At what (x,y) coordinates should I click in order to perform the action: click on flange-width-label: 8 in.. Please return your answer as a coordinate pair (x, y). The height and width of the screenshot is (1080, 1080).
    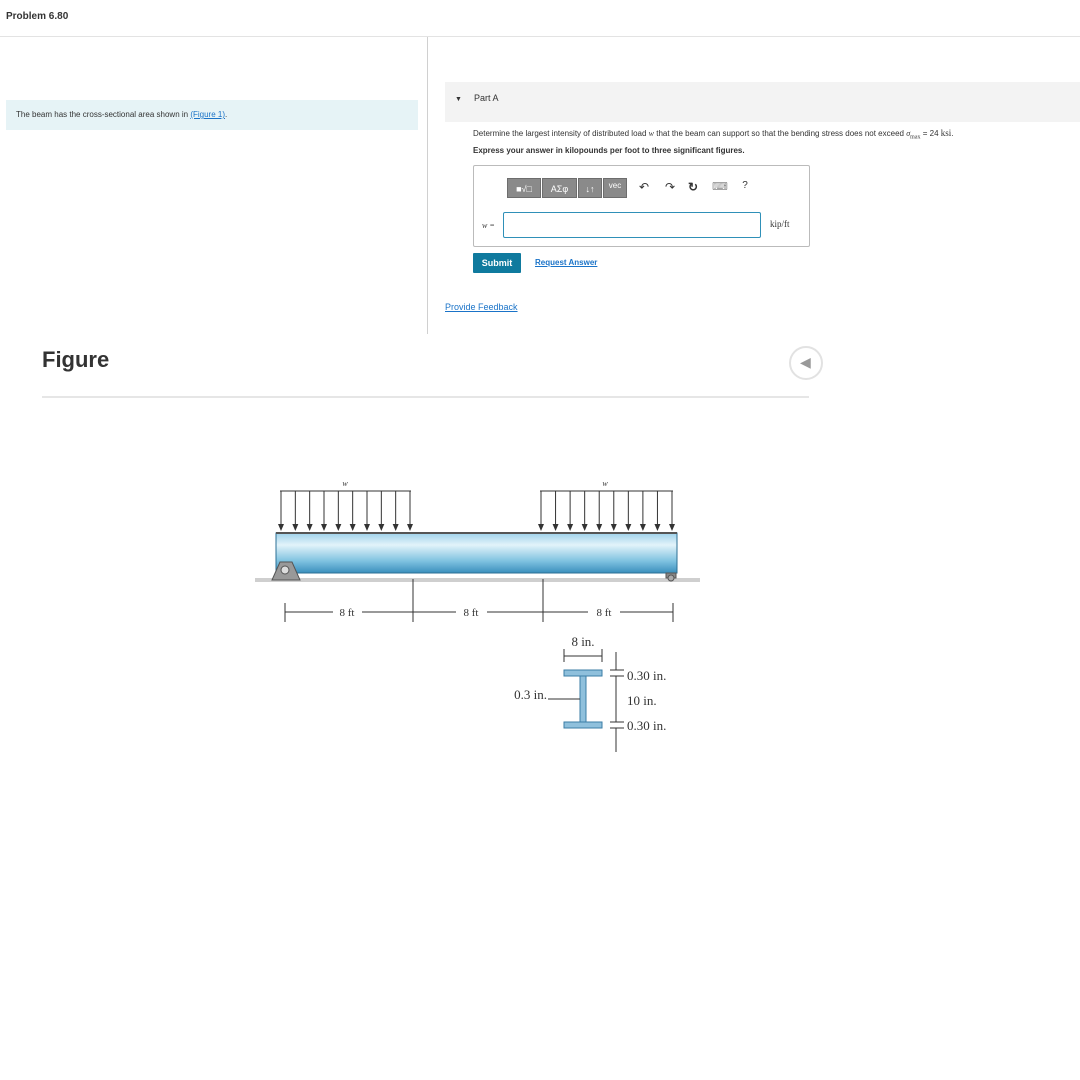
    Looking at the image, I should click on (582, 641).